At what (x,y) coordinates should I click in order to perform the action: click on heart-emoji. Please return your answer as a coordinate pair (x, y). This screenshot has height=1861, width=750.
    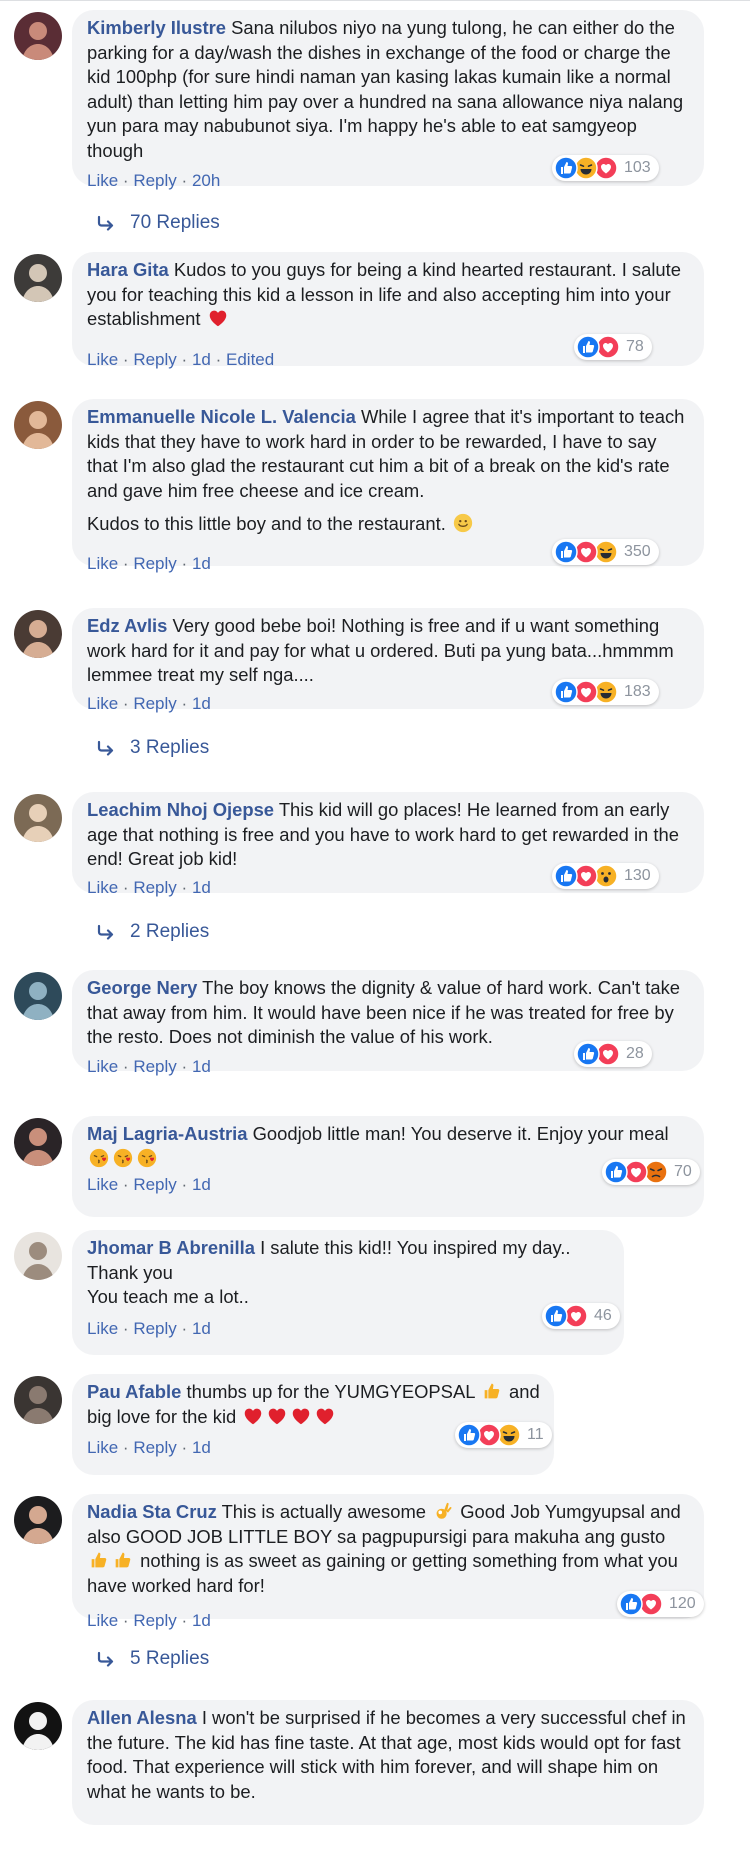
    Looking at the image, I should click on (301, 1416).